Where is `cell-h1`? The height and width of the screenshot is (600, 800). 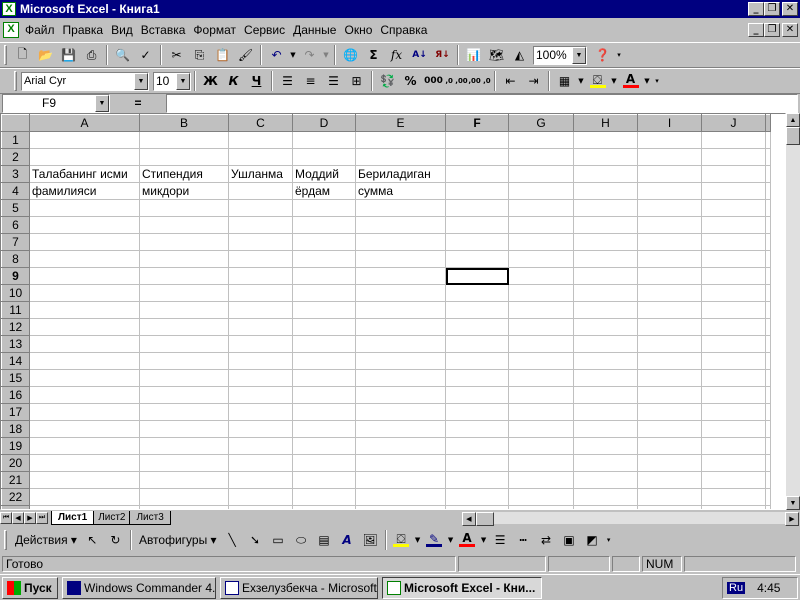 cell-h1 is located at coordinates (605, 140).